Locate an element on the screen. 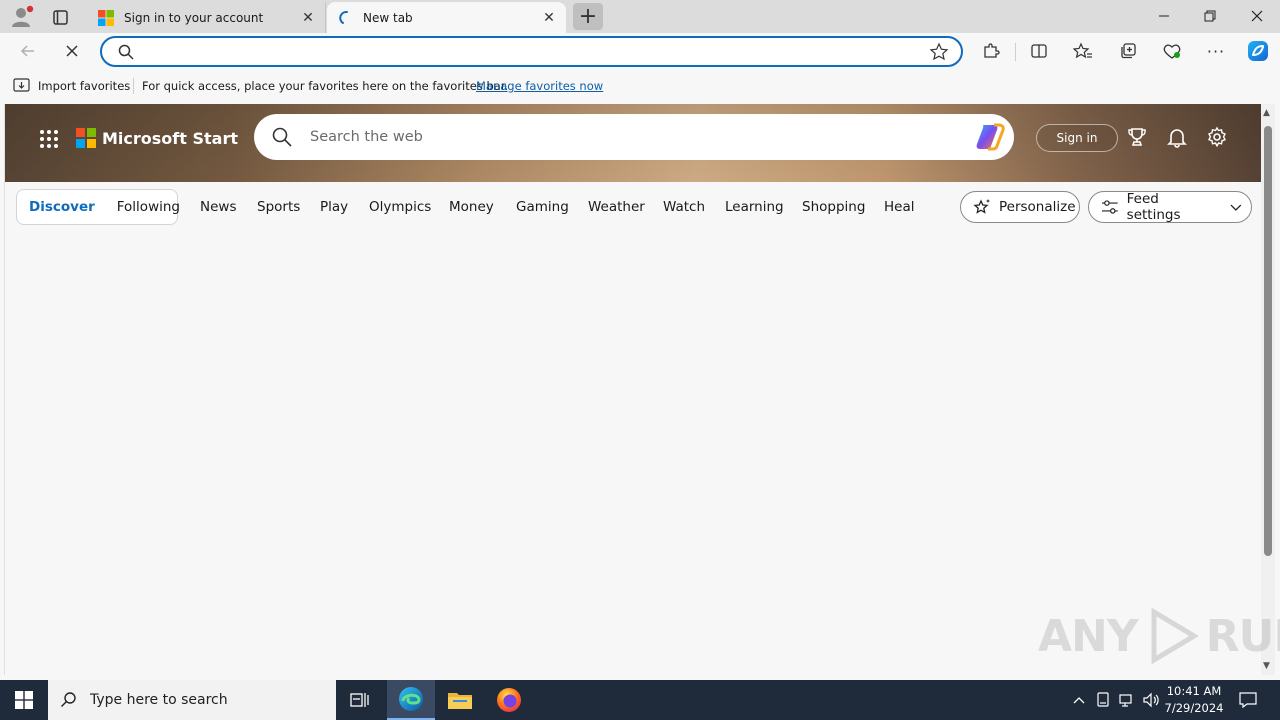 The image size is (1280, 720). tab-title: Sign in to your account is located at coordinates (194, 17).